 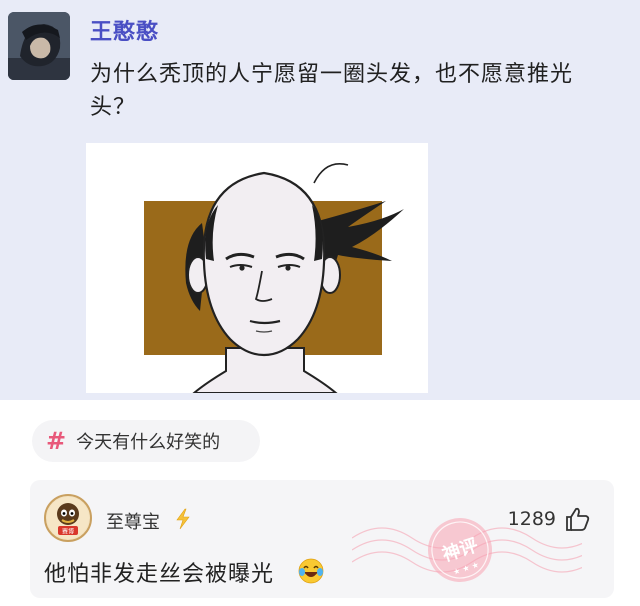 What do you see at coordinates (531, 519) in the screenshot?
I see `like-count: 1289` at bounding box center [531, 519].